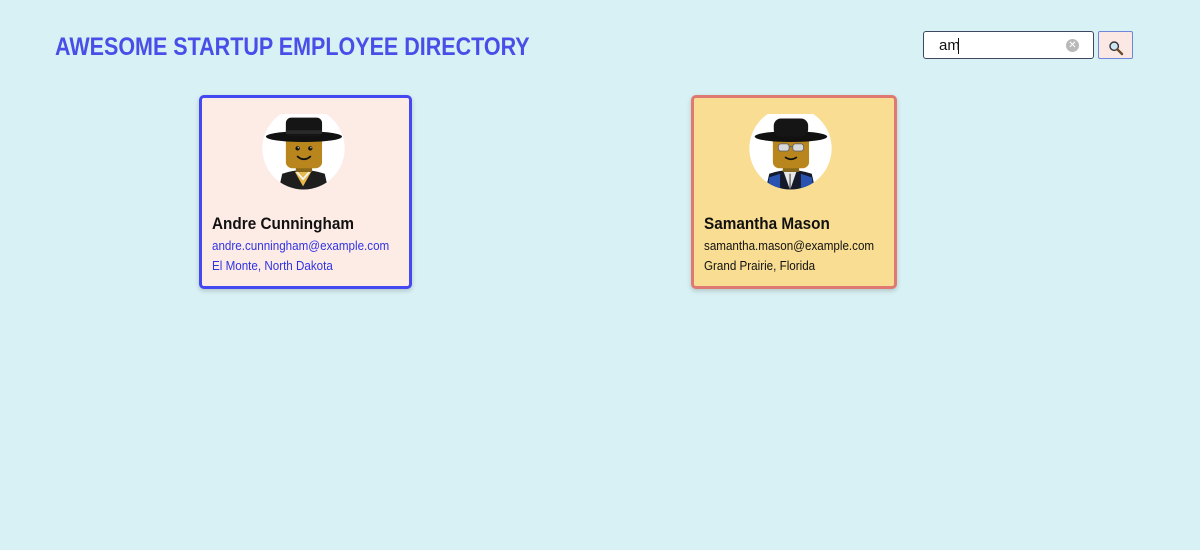 The width and height of the screenshot is (1200, 550). I want to click on employee-location: Grand Prairie, Florida, so click(760, 266).